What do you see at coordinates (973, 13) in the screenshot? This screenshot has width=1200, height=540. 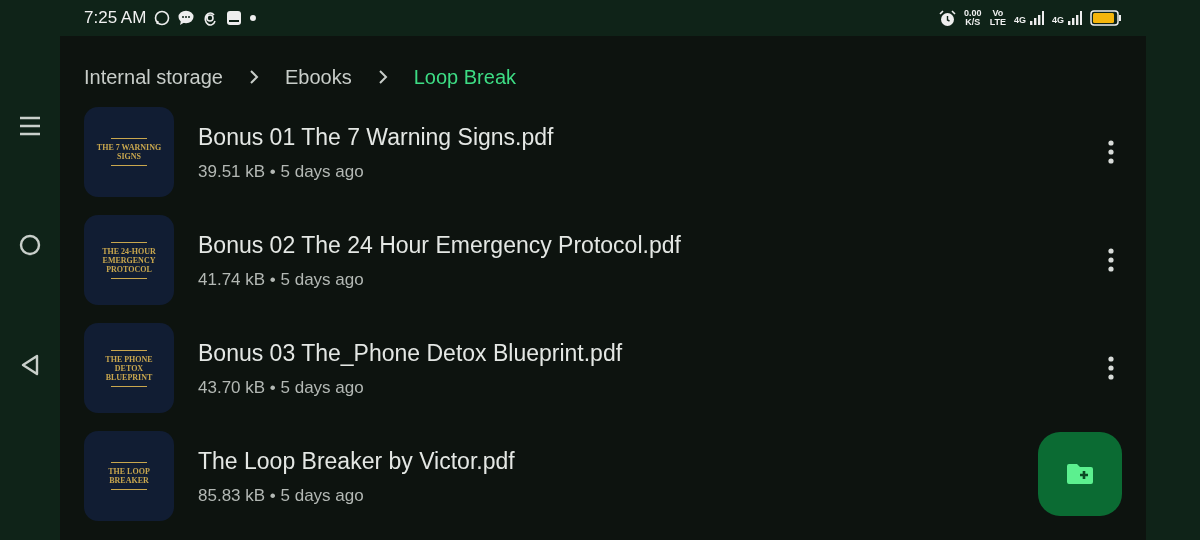 I see `network-speed-value: 0.00` at bounding box center [973, 13].